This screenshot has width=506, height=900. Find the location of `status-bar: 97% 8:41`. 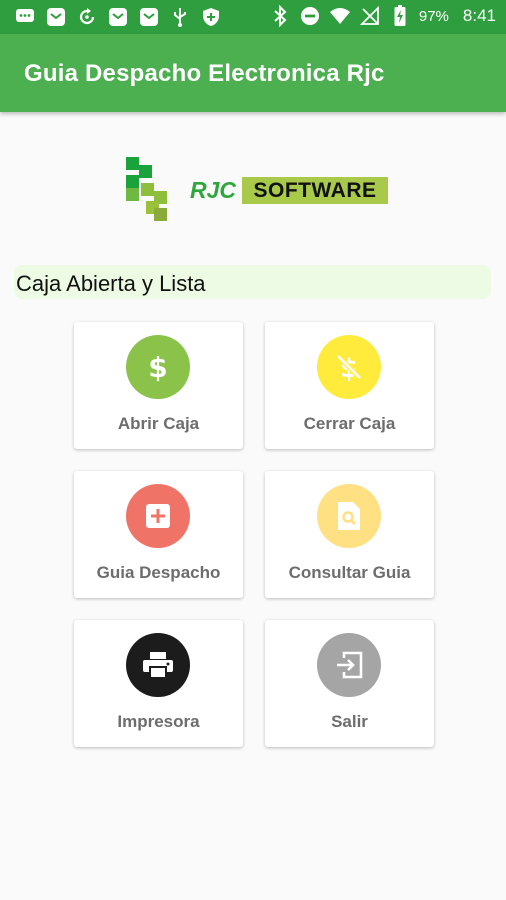

status-bar: 97% 8:41 is located at coordinates (253, 17).